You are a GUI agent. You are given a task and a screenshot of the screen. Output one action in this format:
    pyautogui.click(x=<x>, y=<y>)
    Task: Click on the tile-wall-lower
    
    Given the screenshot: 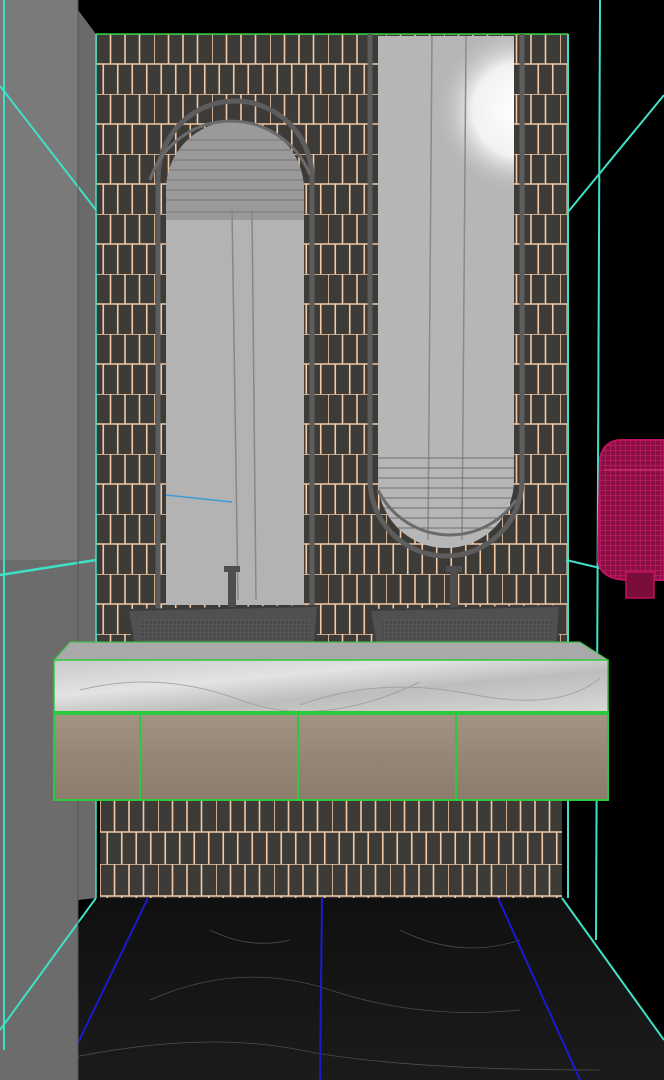 What is the action you would take?
    pyautogui.click(x=331, y=850)
    